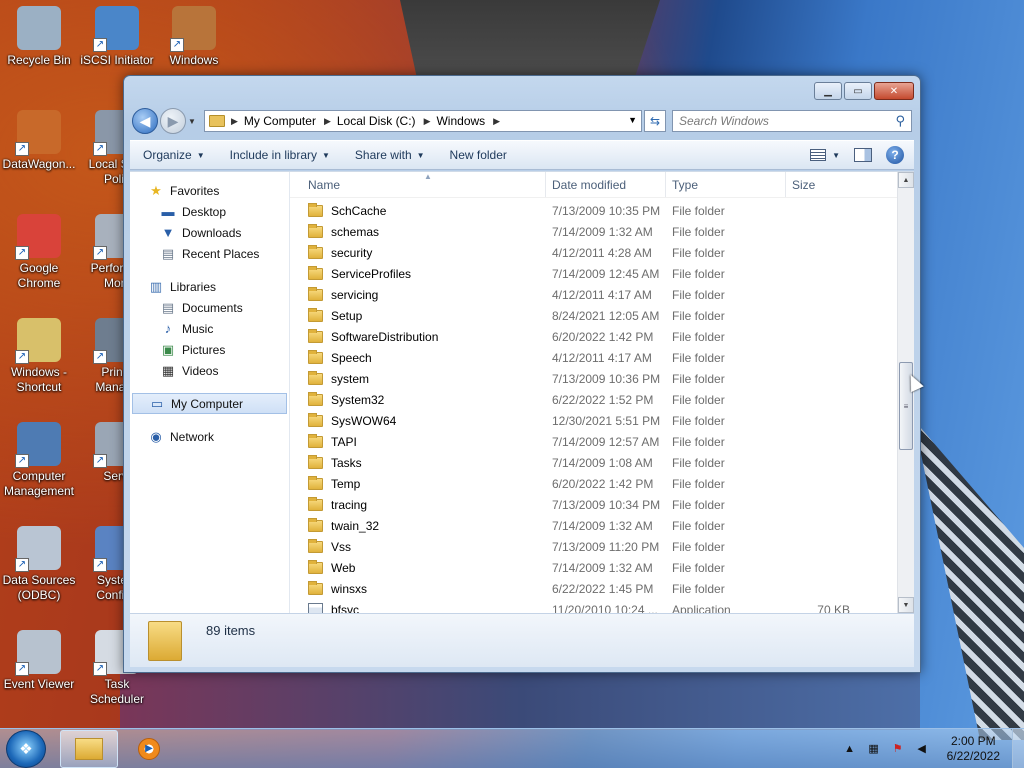 The height and width of the screenshot is (768, 1024). I want to click on nav-desktop: ▬ Desktop, so click(209, 211).